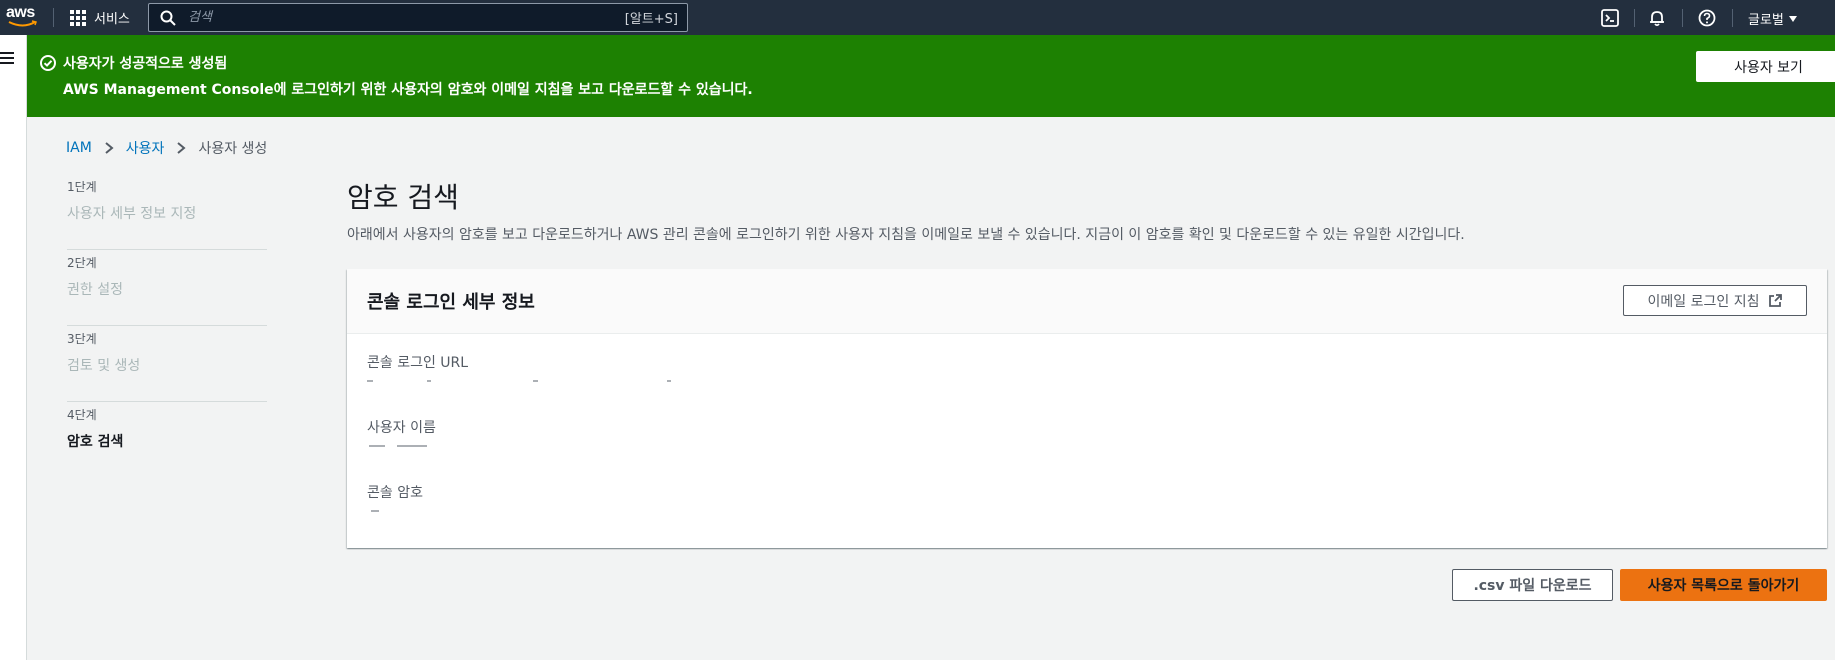  Describe the element at coordinates (403, 197) in the screenshot. I see `page-title: 암호 검색` at that location.